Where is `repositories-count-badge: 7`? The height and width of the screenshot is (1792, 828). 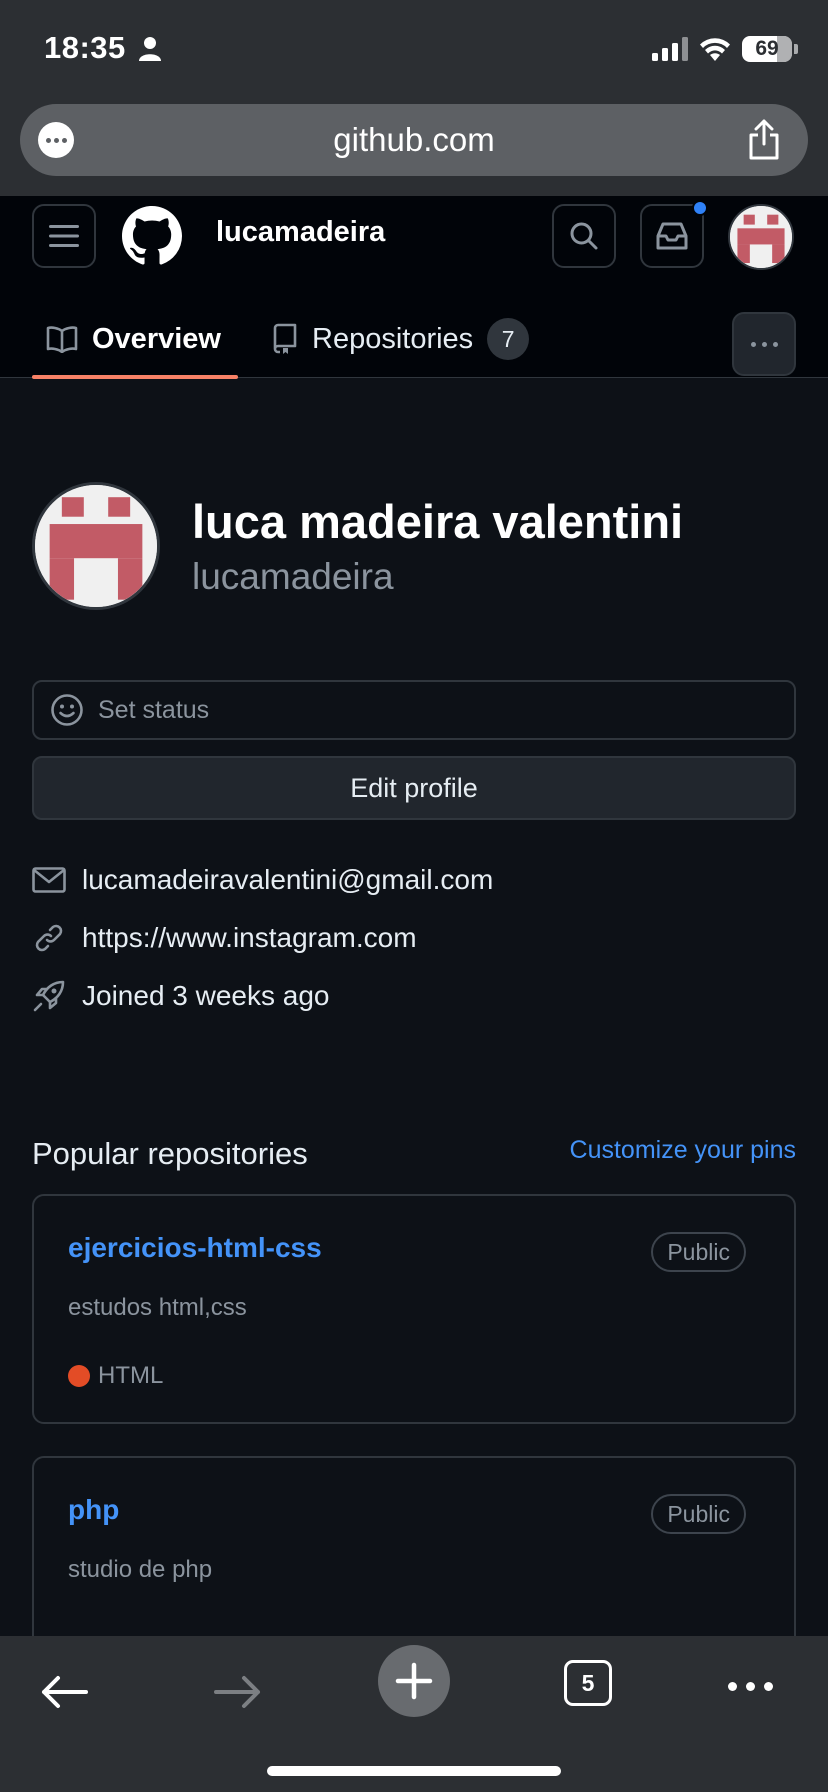 repositories-count-badge: 7 is located at coordinates (508, 339).